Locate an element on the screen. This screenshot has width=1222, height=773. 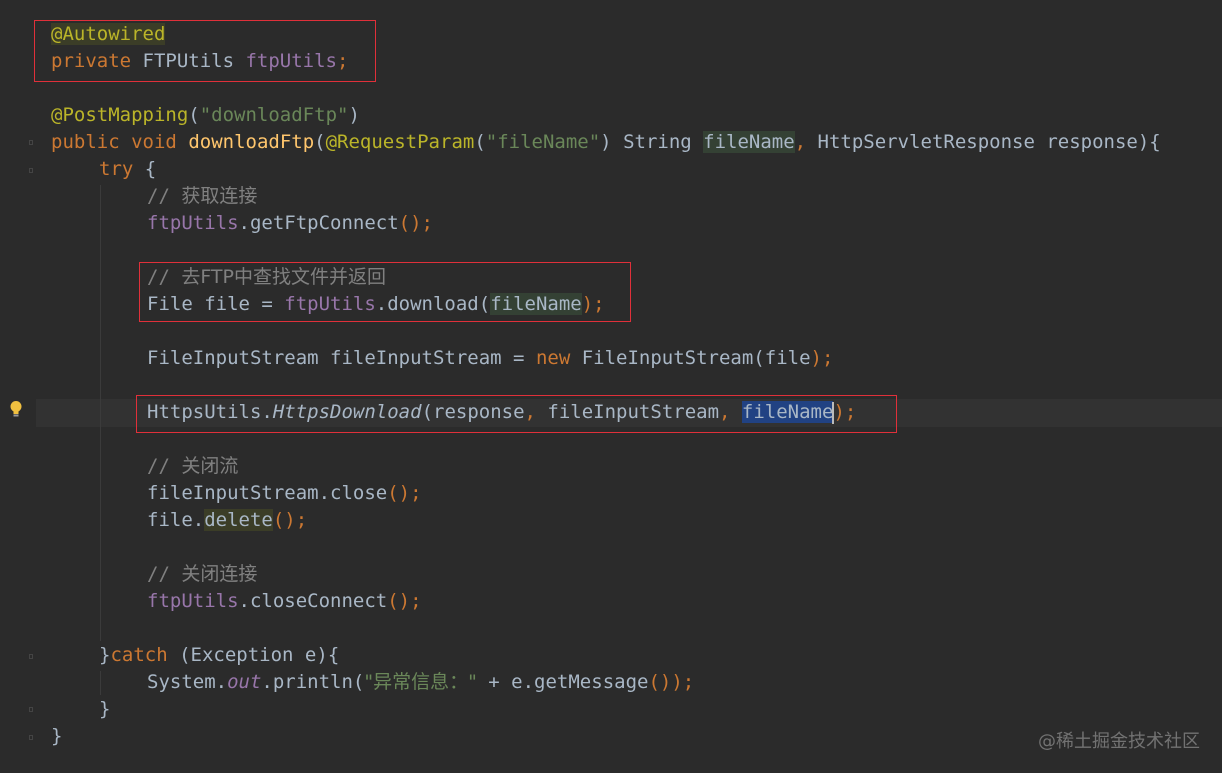
code-line-11: File file = ftpUtils.download(fileName); is located at coordinates (376, 304).